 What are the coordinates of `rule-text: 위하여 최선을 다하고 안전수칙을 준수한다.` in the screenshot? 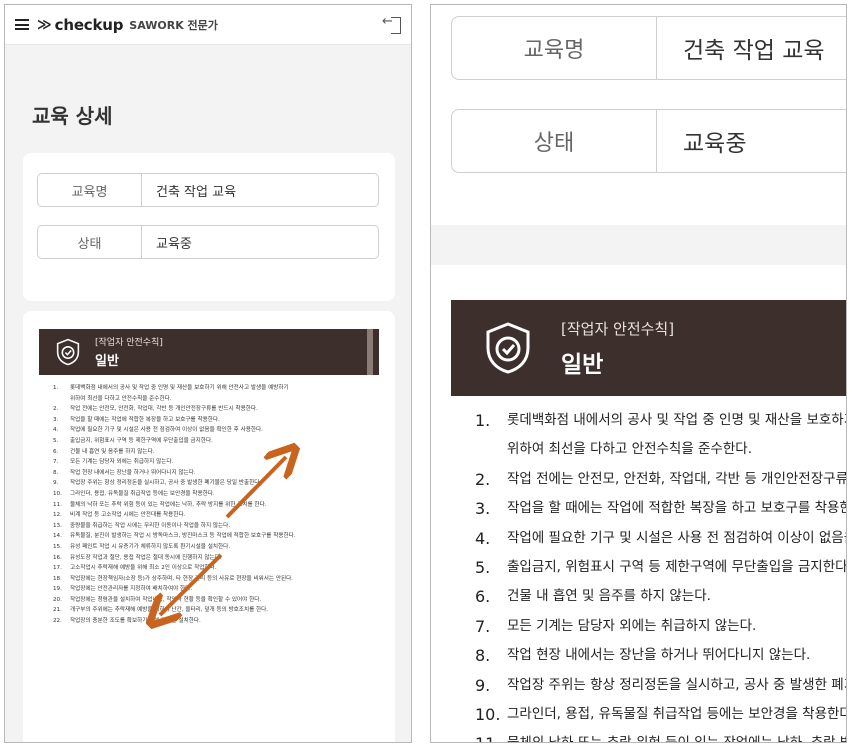 It's located at (121, 398).